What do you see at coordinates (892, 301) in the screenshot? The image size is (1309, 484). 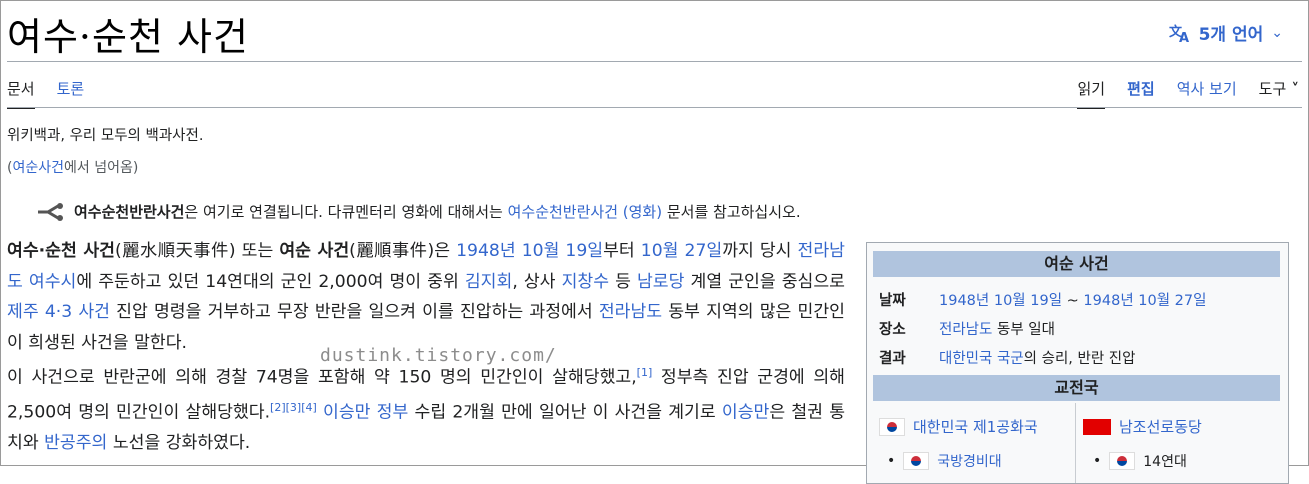 I see `infobox-label: 날짜` at bounding box center [892, 301].